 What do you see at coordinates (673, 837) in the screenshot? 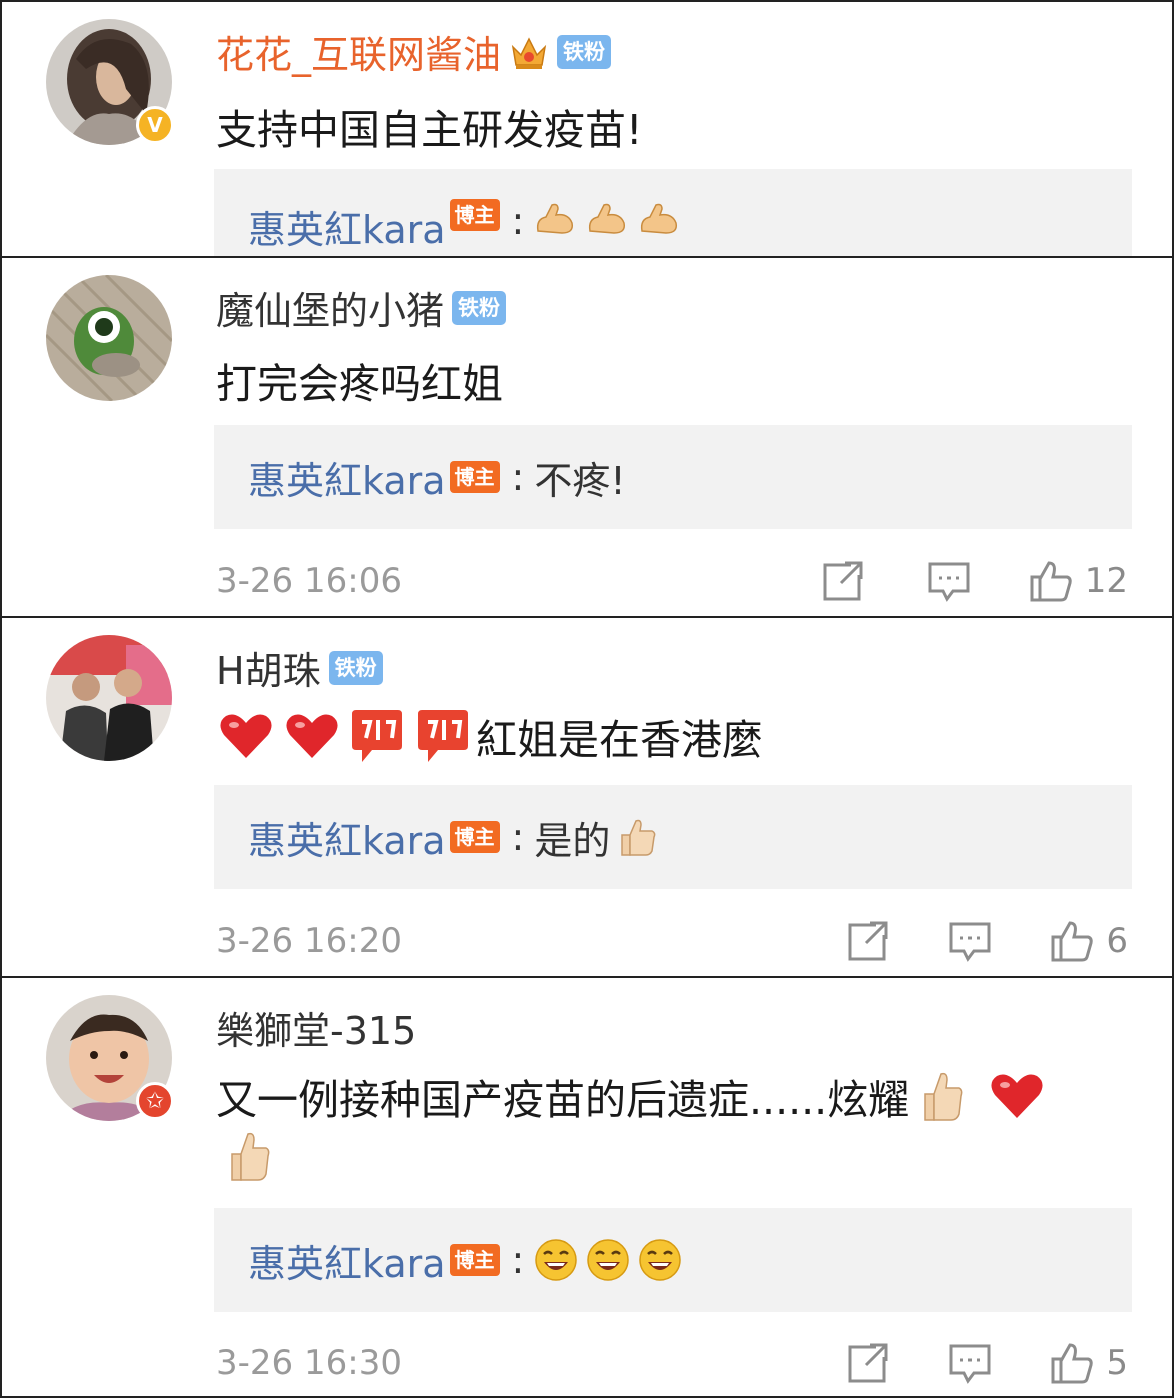
I see `reply-box: 惠英紅kara 博主 : 是的` at bounding box center [673, 837].